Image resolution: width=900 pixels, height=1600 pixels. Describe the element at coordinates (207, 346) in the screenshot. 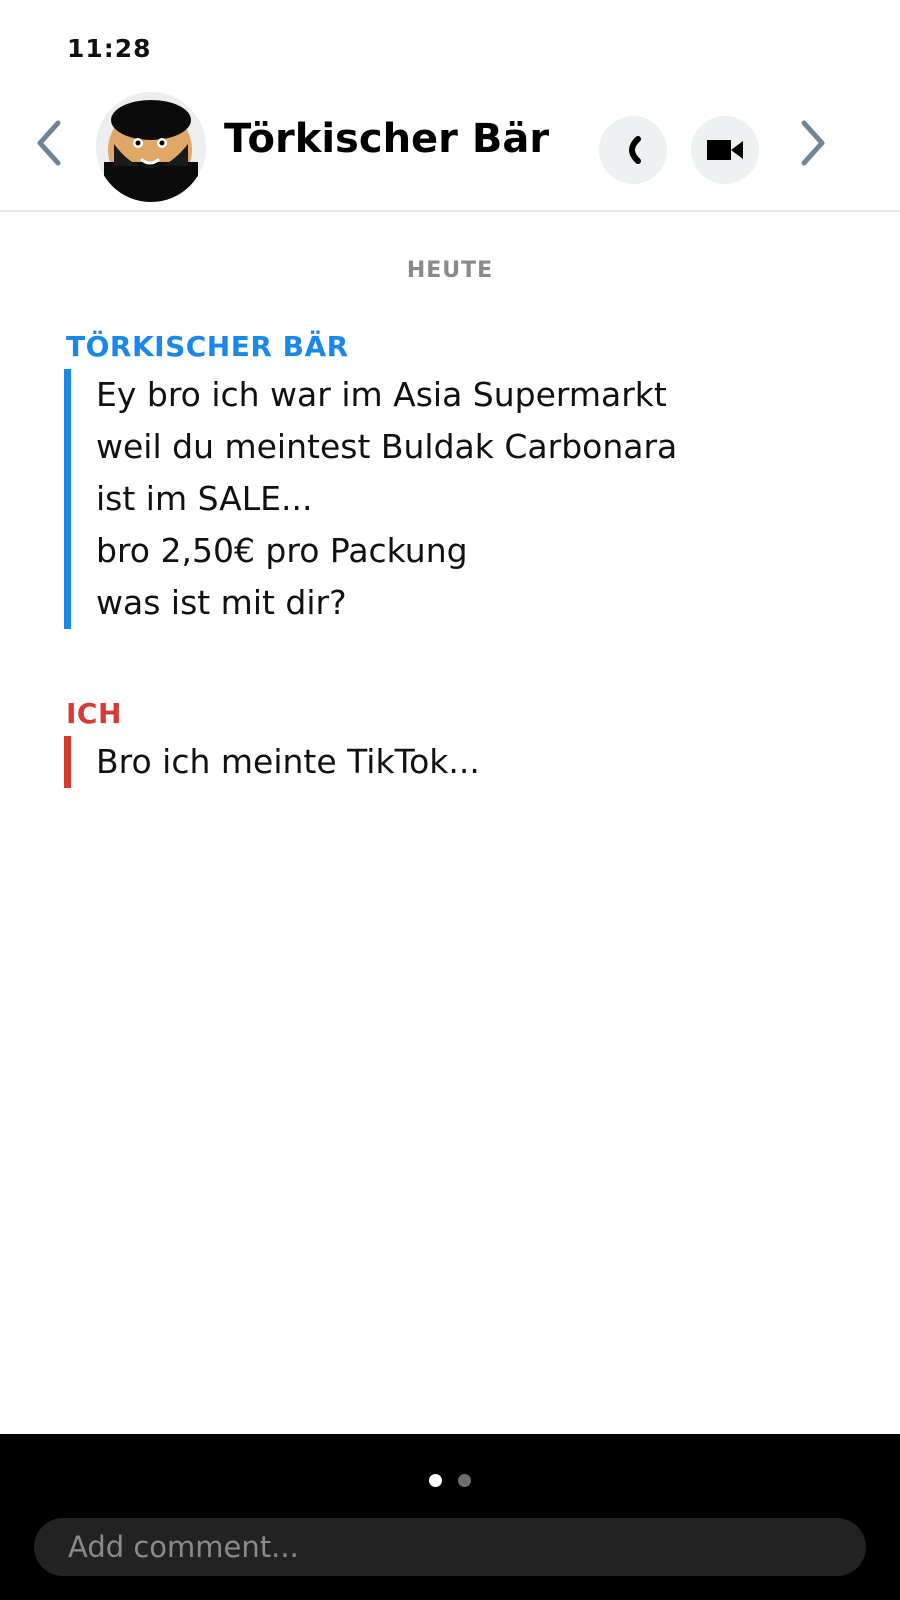

I see `message-sender: TÖRKISCHER BÄR` at that location.